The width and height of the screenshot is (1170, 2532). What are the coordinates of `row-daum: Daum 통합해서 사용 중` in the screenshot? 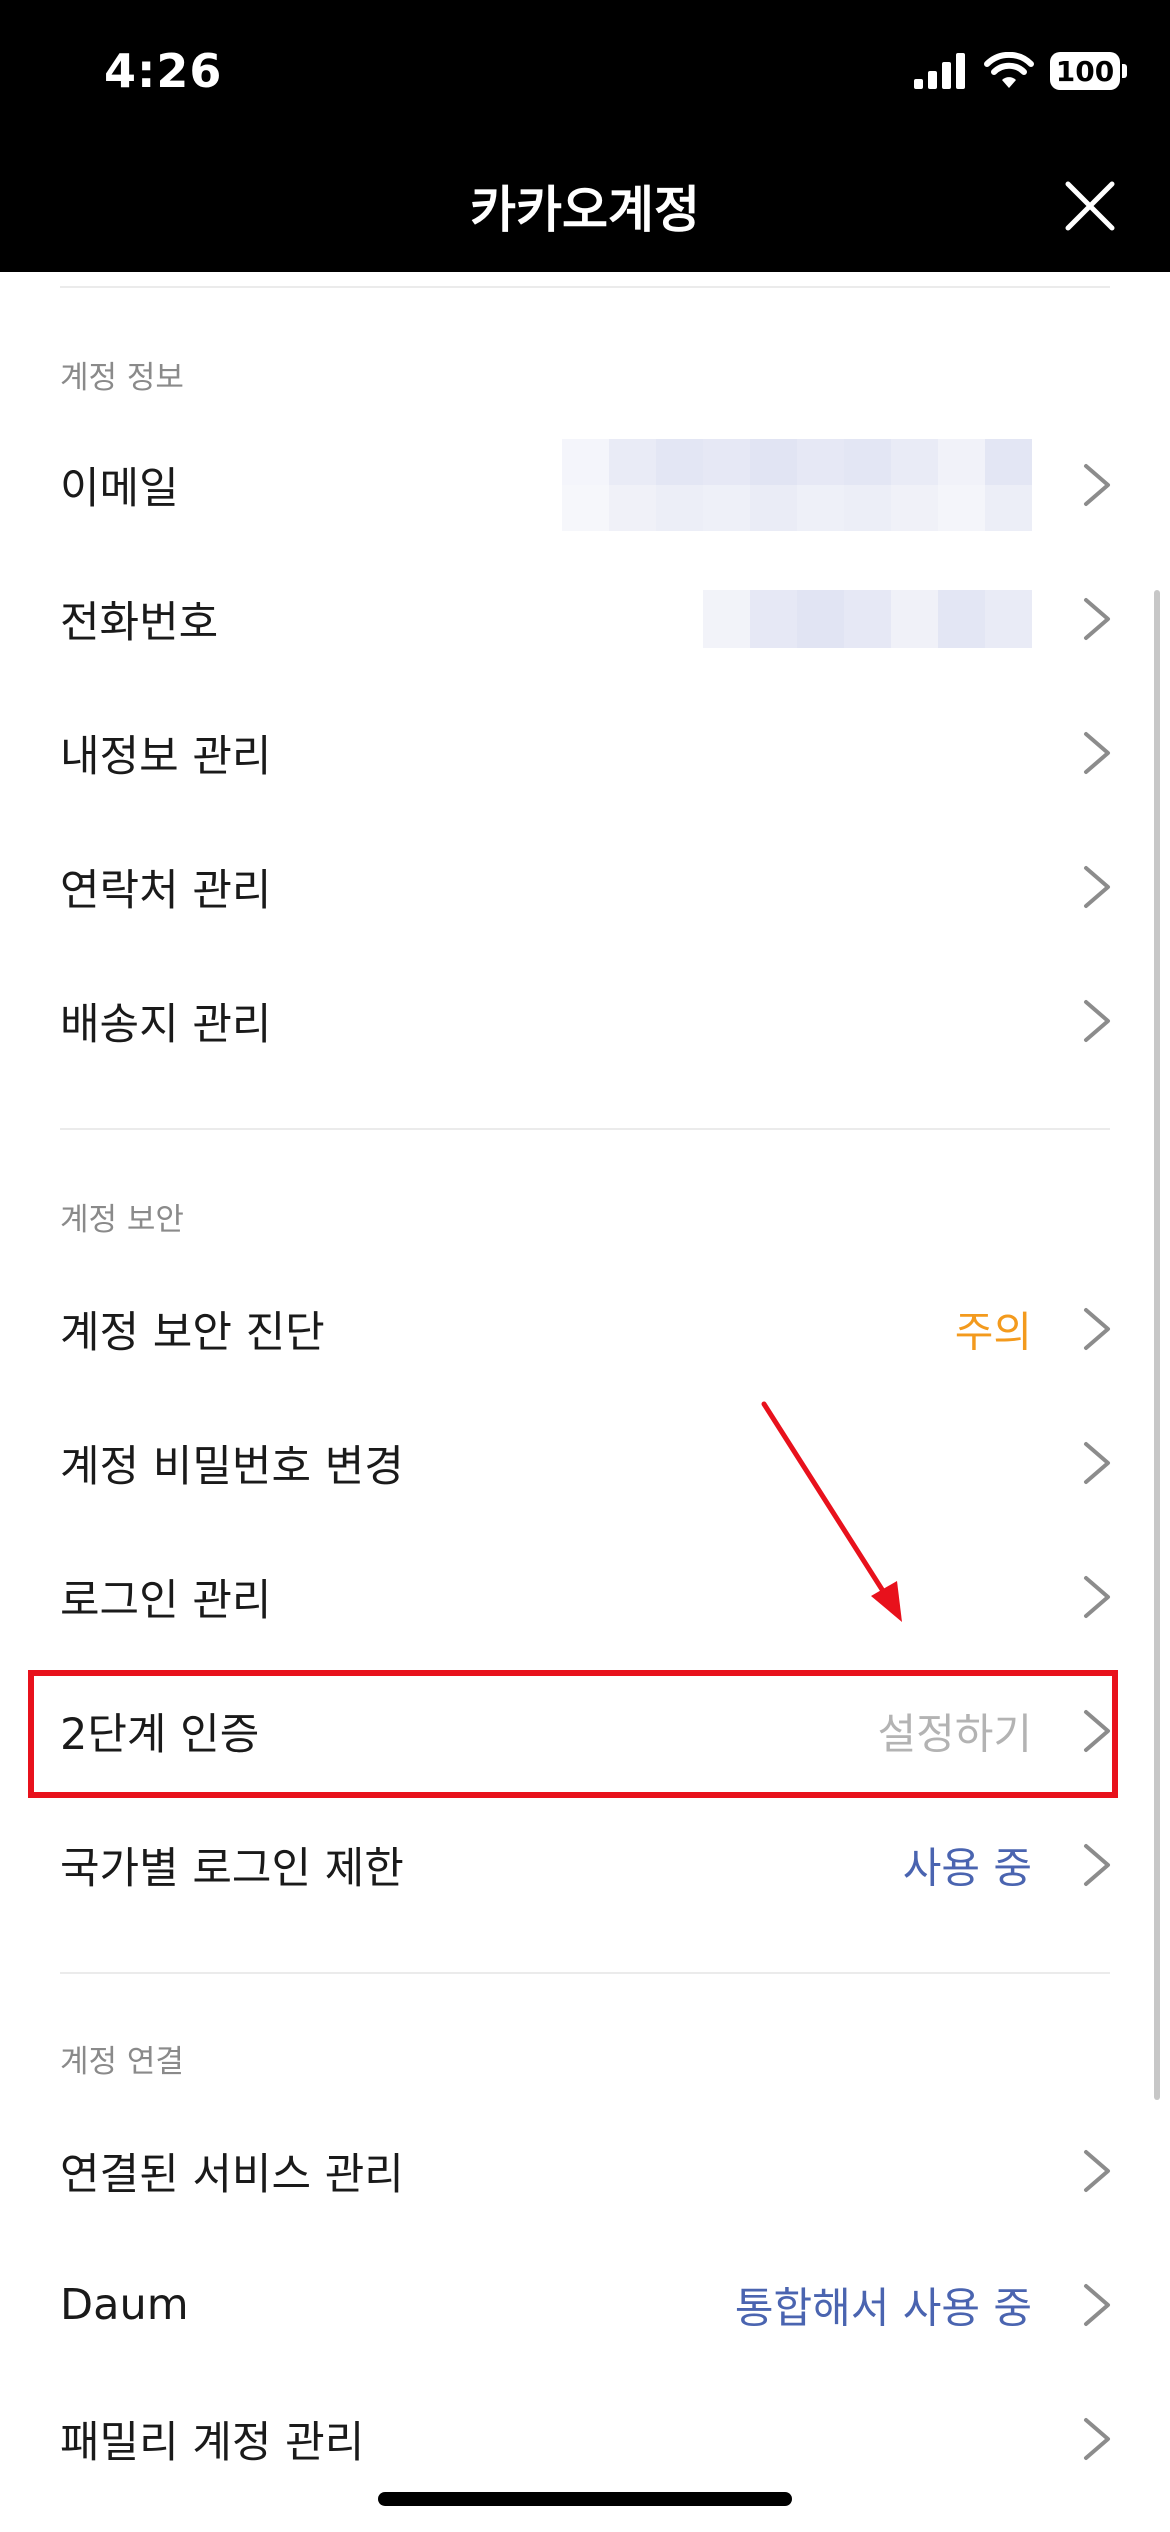 It's located at (585, 2305).